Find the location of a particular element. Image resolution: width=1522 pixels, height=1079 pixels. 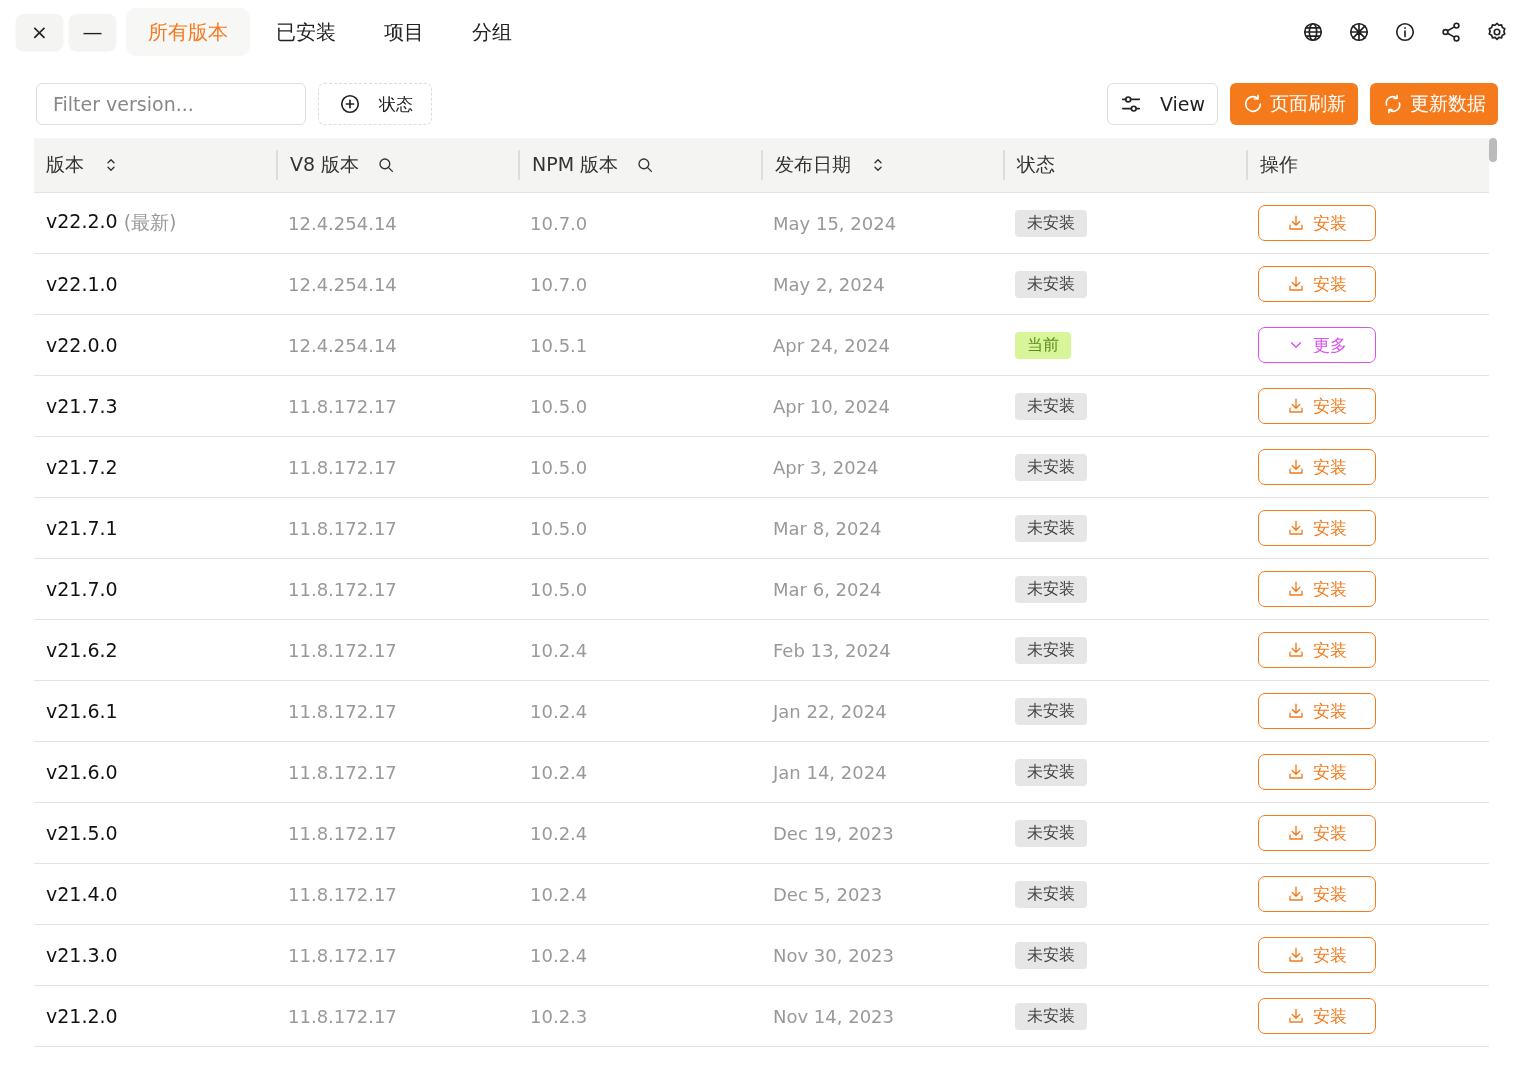

version-text: v21.2.0 is located at coordinates (82, 1016).